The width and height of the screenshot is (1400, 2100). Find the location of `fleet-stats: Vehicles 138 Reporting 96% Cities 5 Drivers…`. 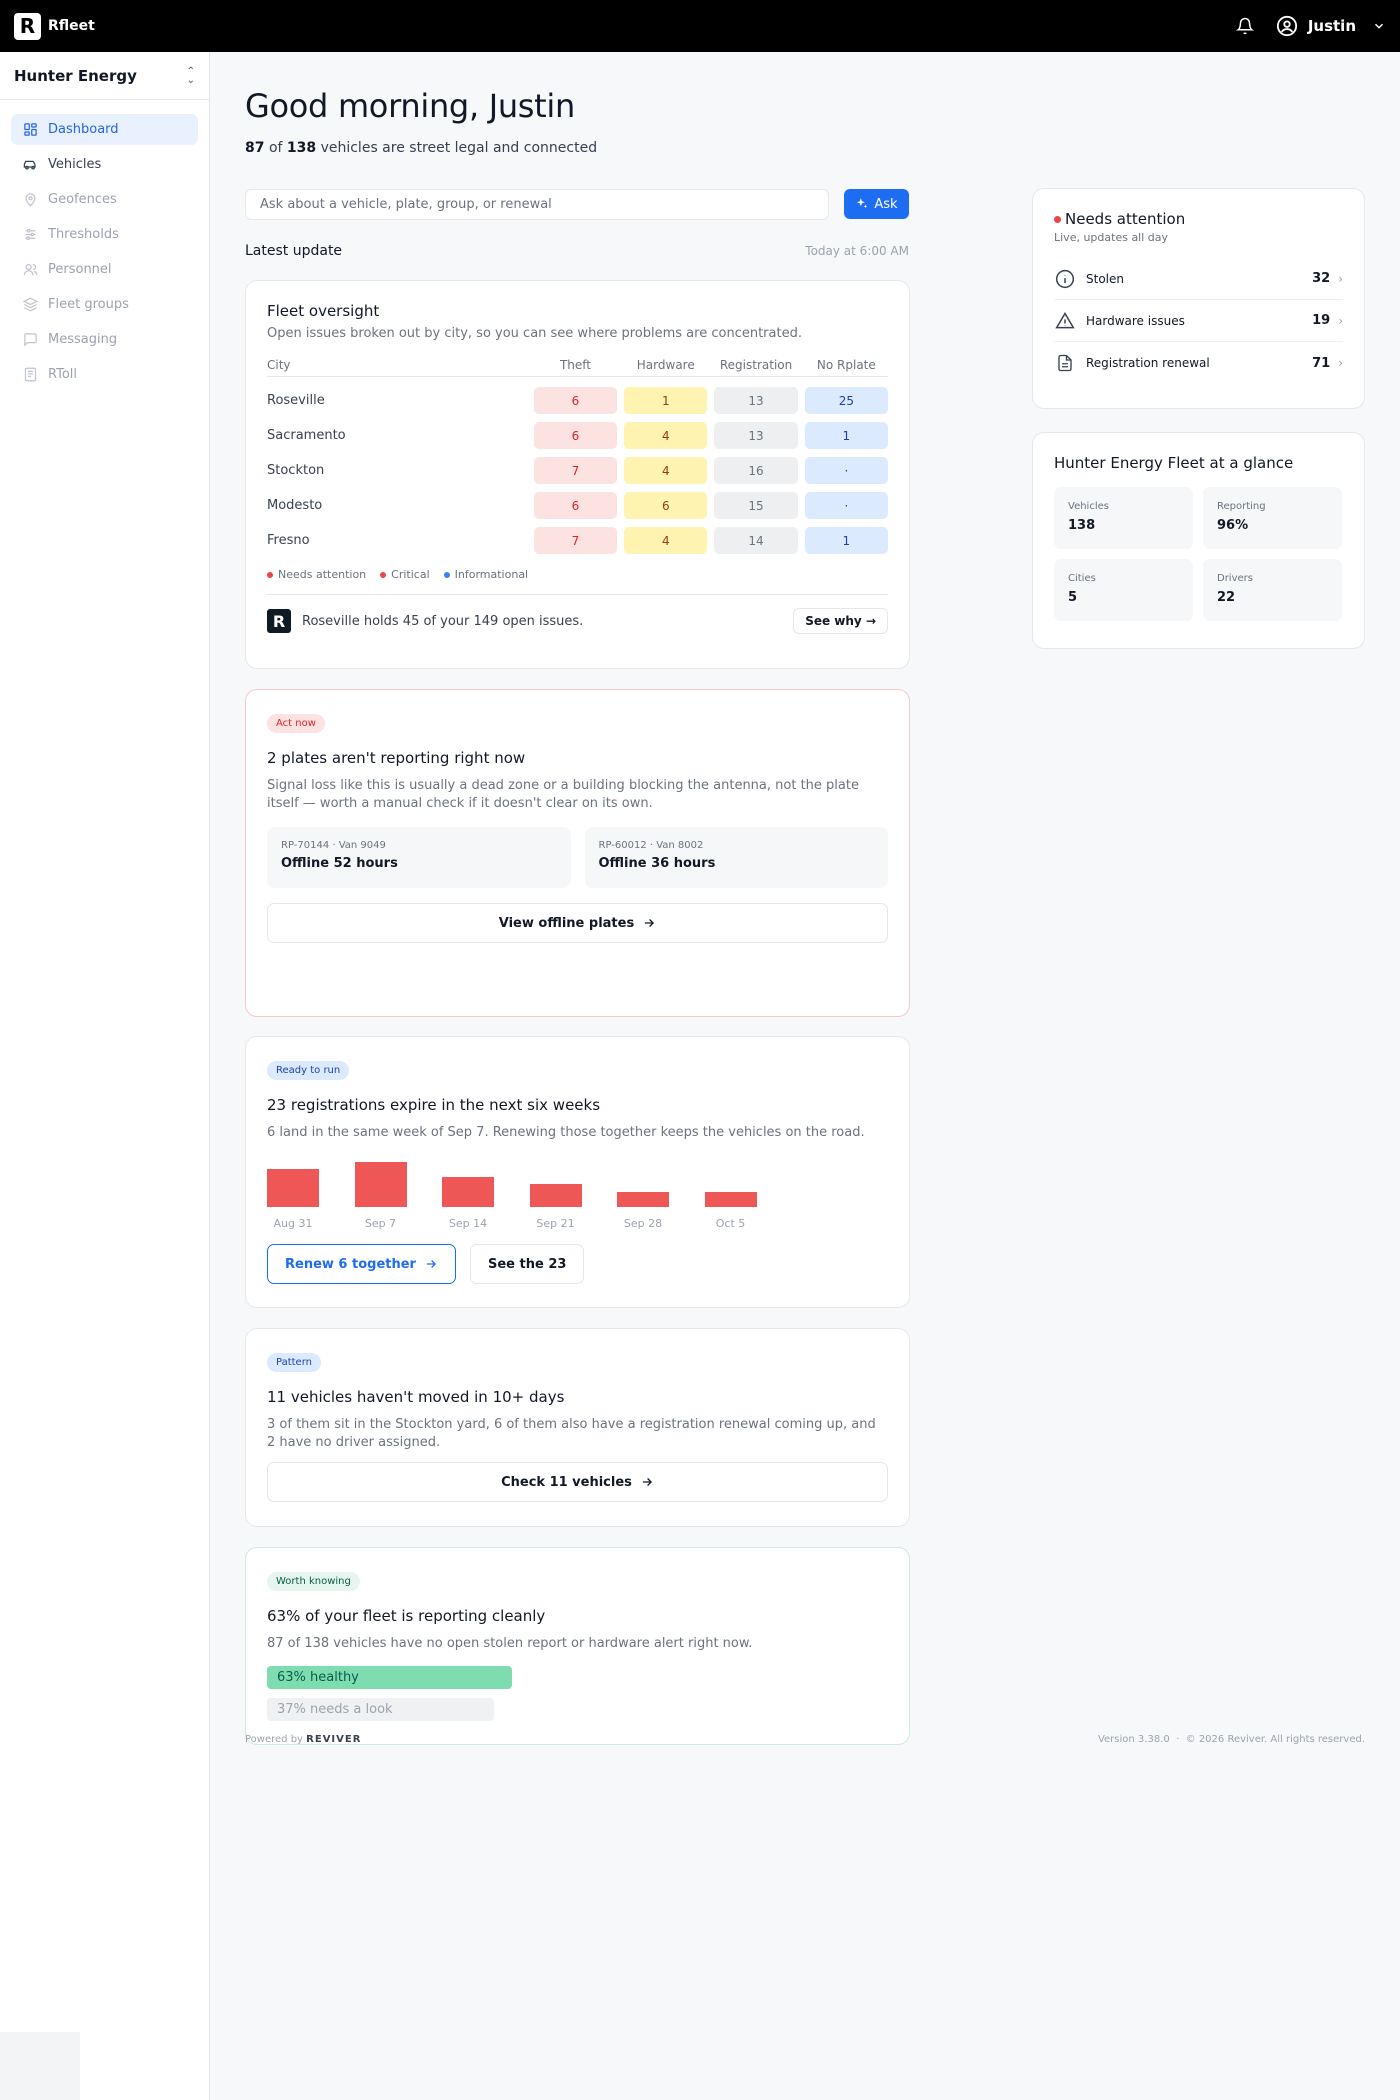

fleet-stats: Vehicles 138 Reporting 96% Cities 5 Drivers… is located at coordinates (1198, 554).